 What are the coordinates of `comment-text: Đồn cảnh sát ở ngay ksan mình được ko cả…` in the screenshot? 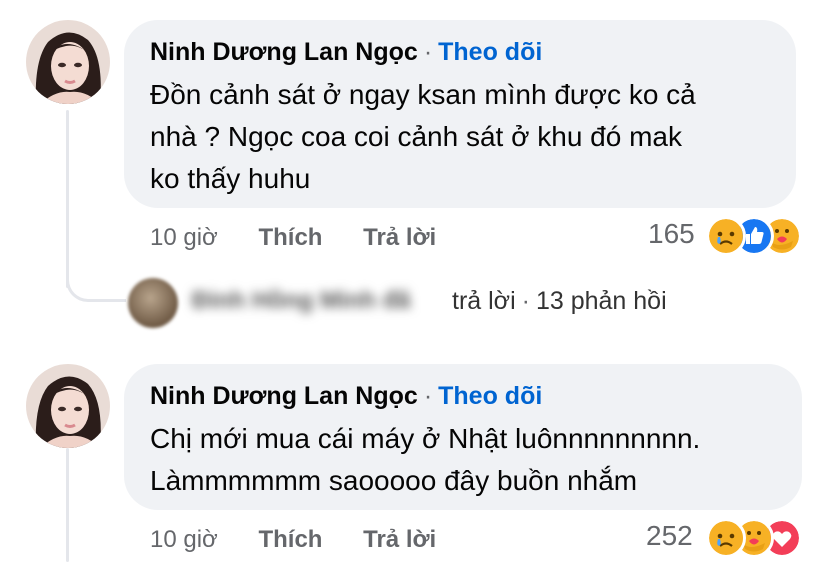 It's located at (423, 137).